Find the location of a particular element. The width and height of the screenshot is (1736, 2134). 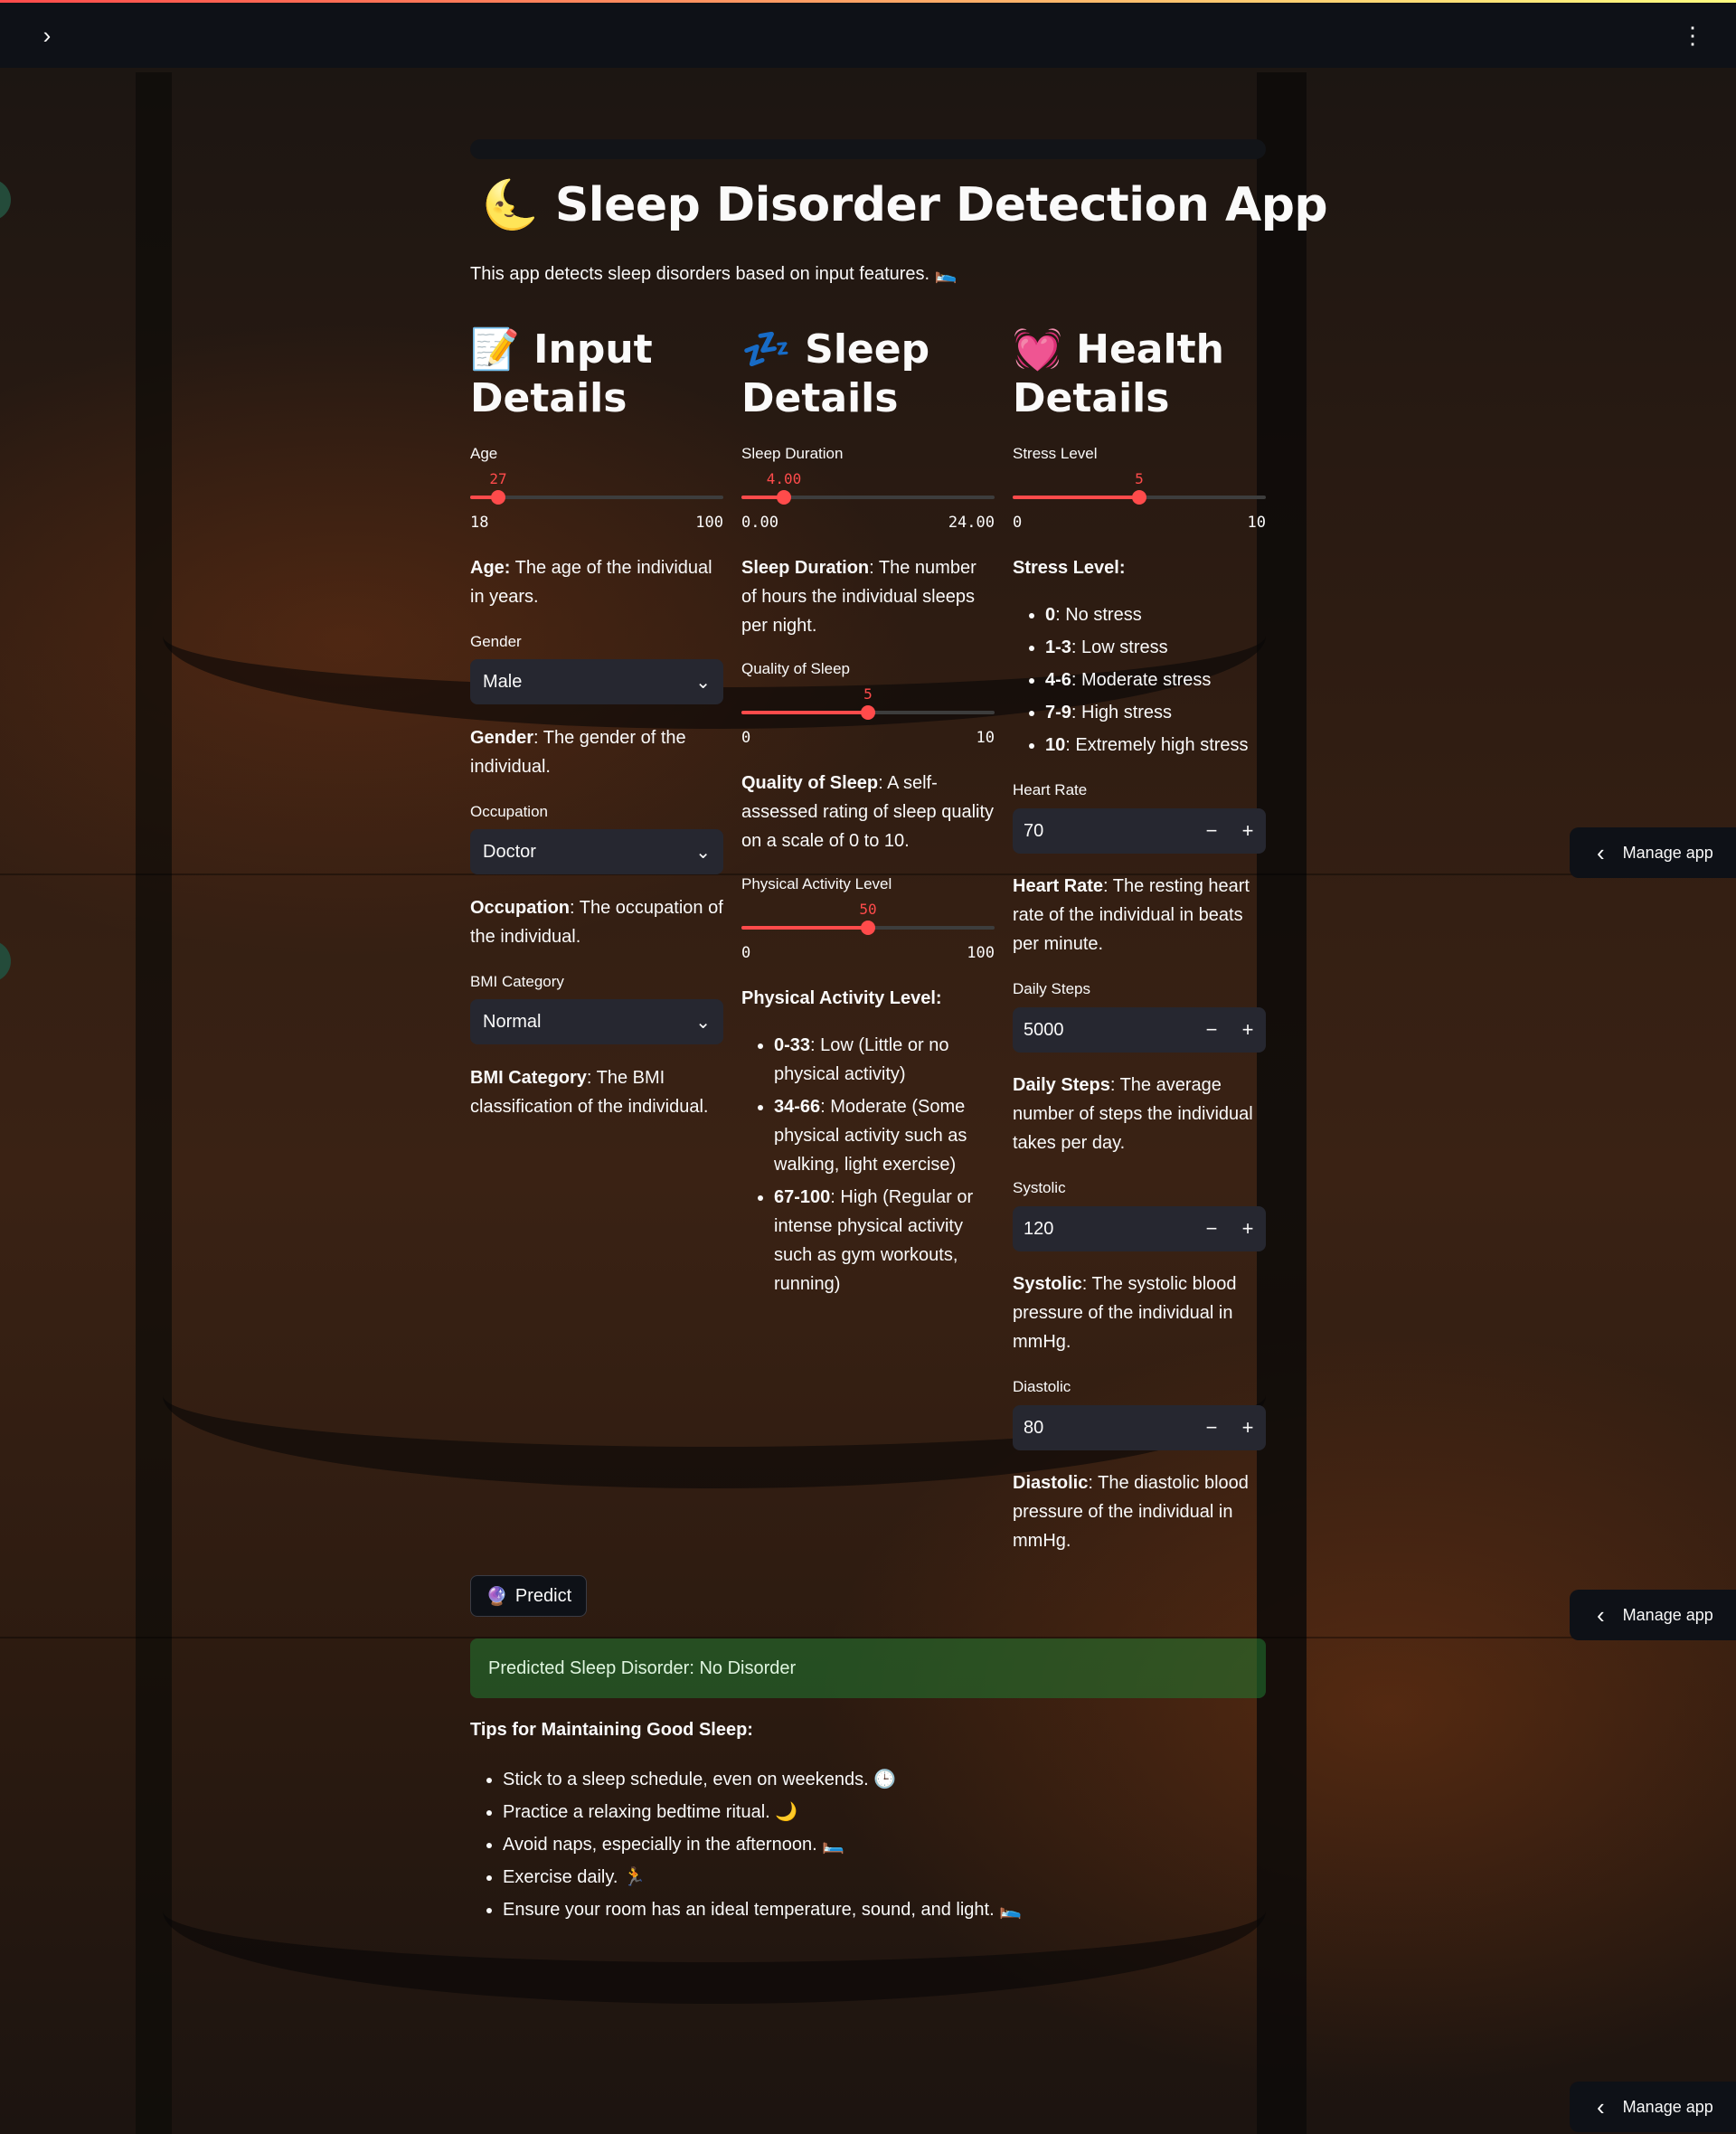

stress-label: Stress Level is located at coordinates (1055, 453).